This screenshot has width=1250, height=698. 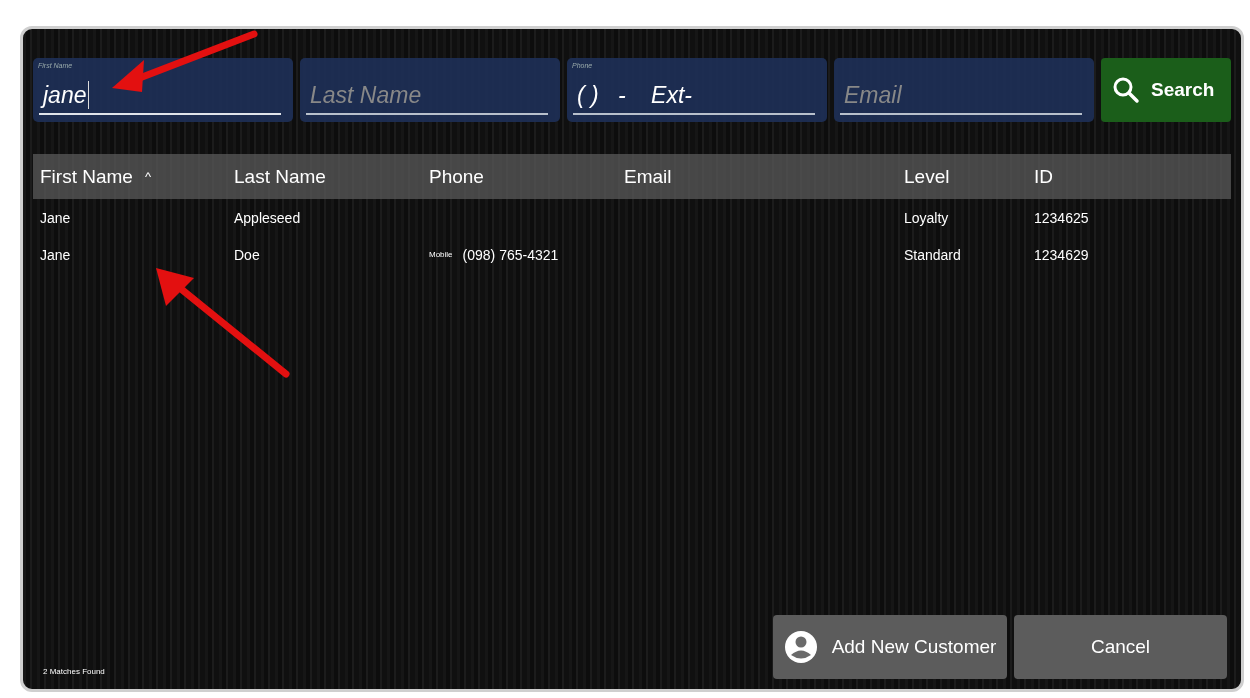 I want to click on search-field: Last Name, so click(x=430, y=90).